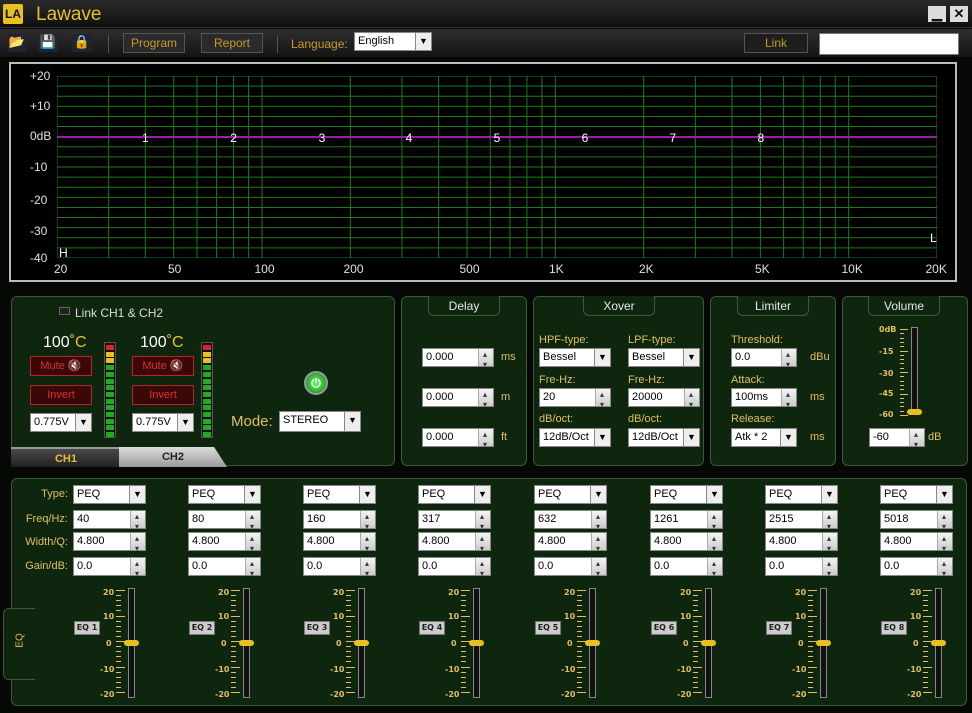 Image resolution: width=972 pixels, height=713 pixels. Describe the element at coordinates (82, 43) in the screenshot. I see `lock-icon: 🔒` at that location.